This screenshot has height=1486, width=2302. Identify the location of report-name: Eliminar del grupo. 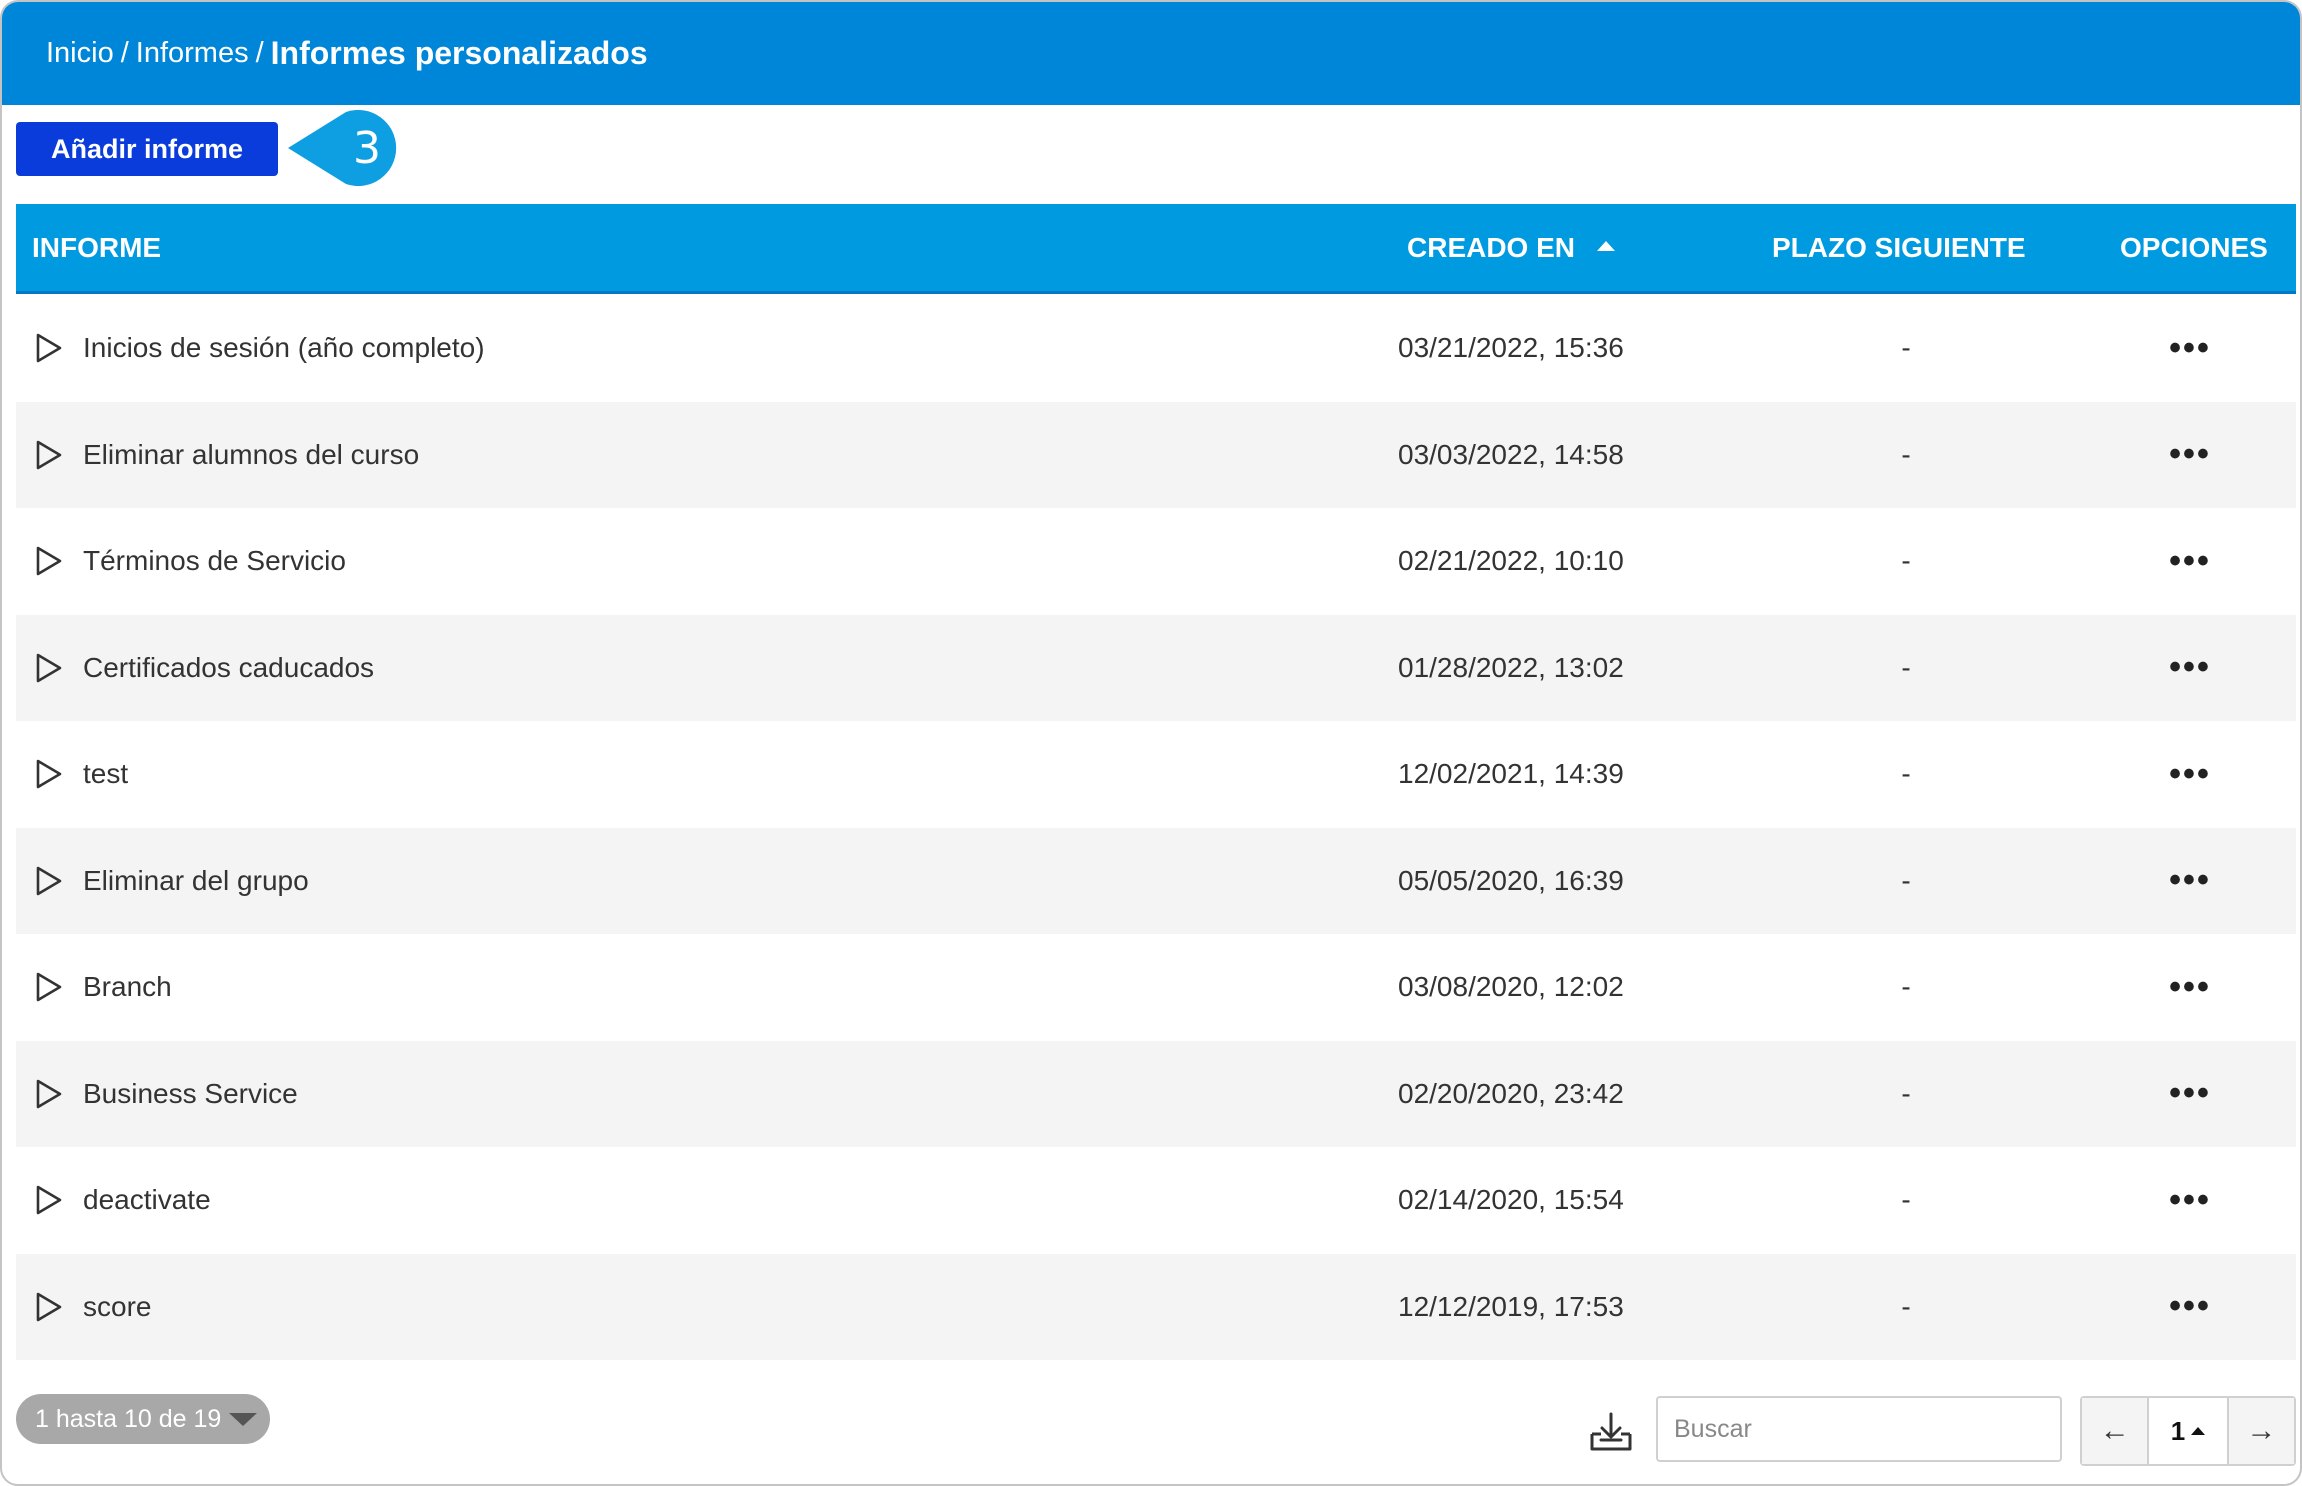
(196, 881).